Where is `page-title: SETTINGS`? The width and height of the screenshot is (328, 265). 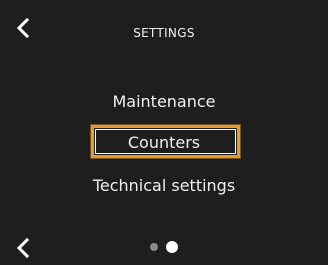
page-title: SETTINGS is located at coordinates (164, 33).